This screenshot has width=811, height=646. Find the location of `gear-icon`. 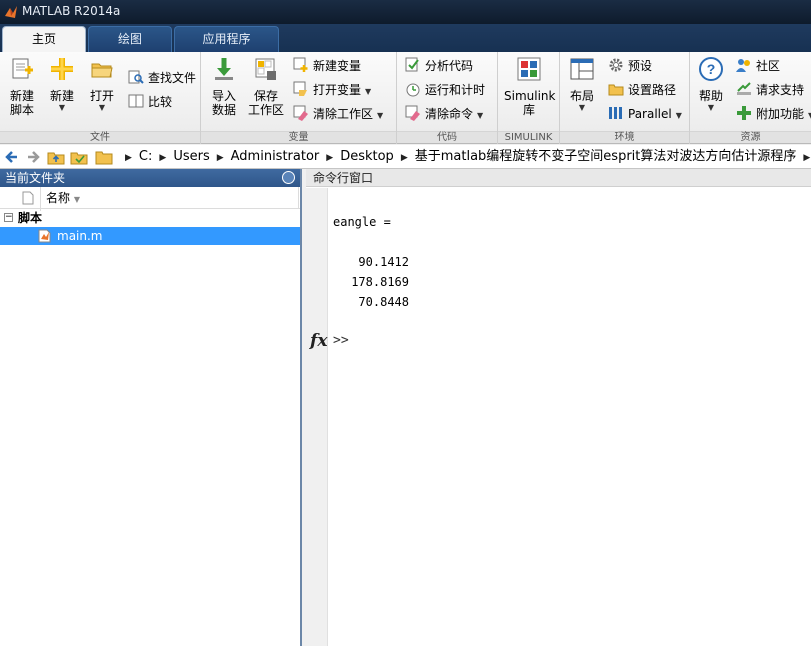

gear-icon is located at coordinates (616, 65).